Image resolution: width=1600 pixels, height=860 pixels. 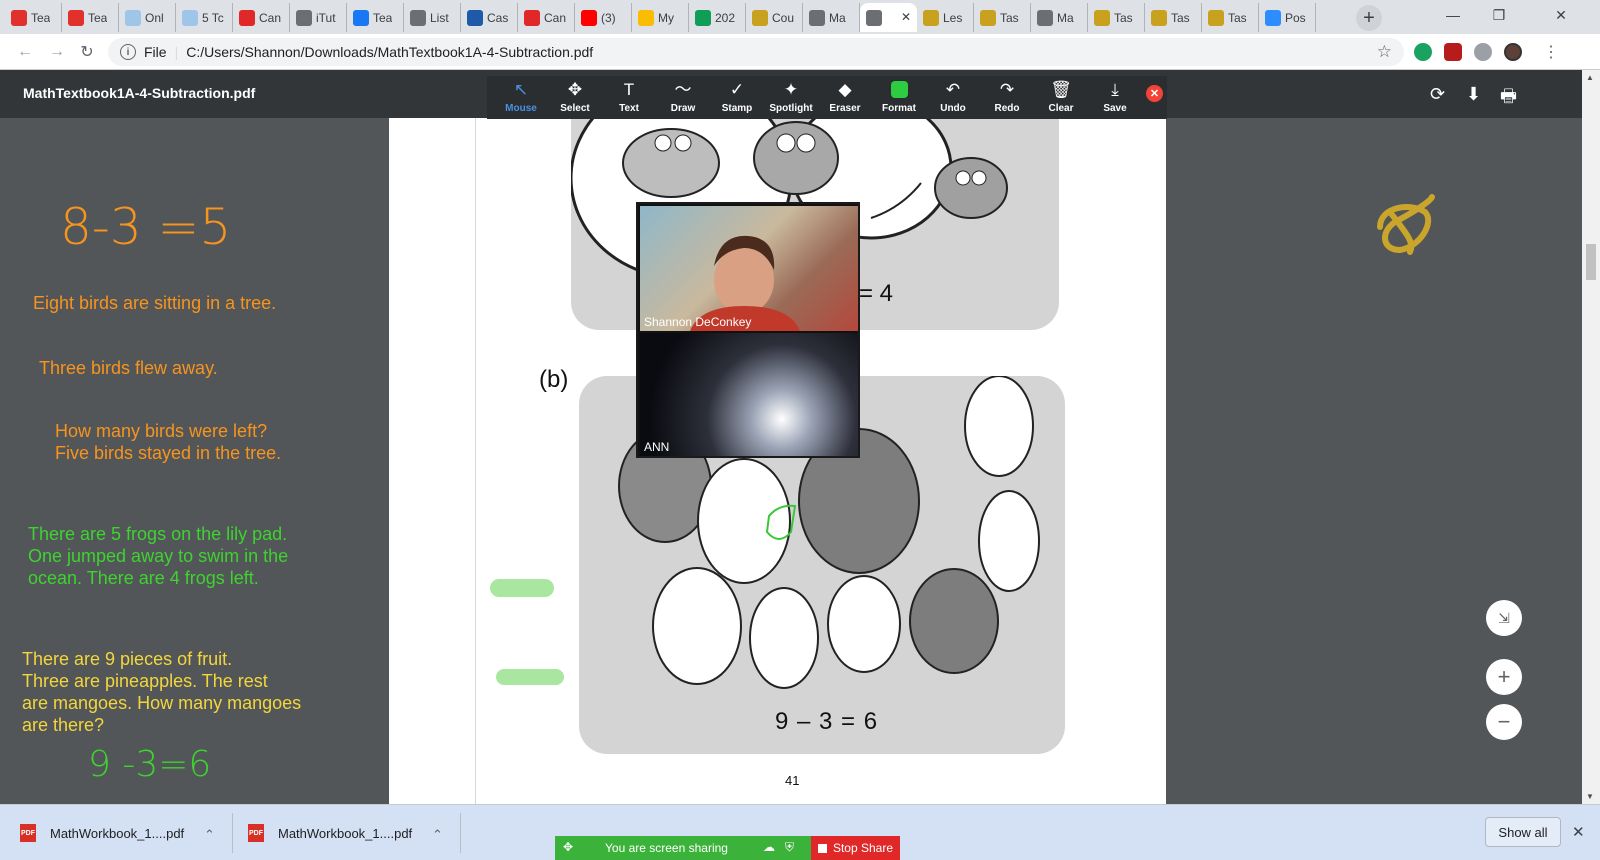 I want to click on browser-tab: 5 Tc, so click(x=204, y=17).